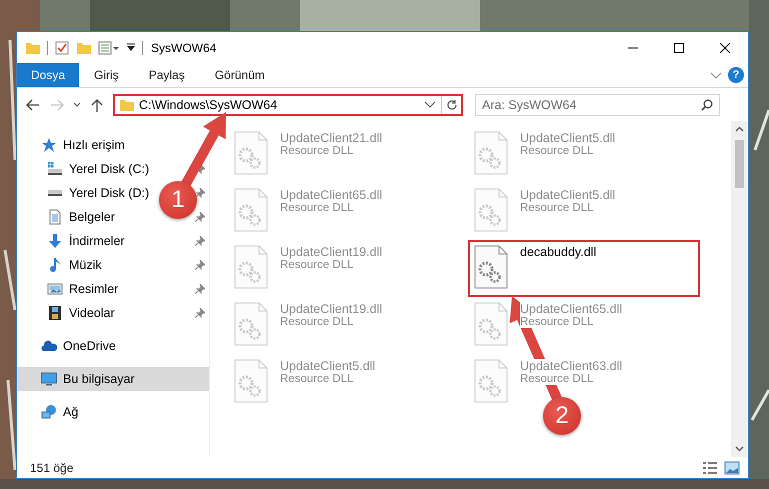  I want to click on item-count: 151 öğe, so click(52, 467).